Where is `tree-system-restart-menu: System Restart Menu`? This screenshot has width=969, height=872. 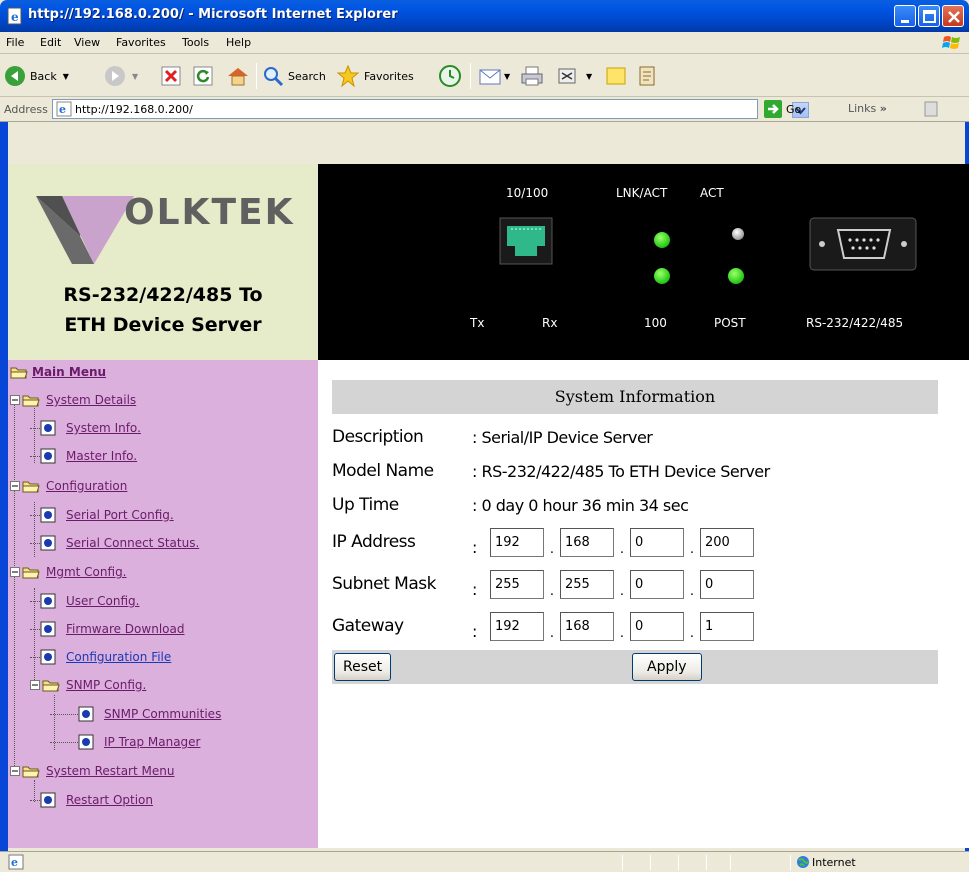 tree-system-restart-menu: System Restart Menu is located at coordinates (92, 771).